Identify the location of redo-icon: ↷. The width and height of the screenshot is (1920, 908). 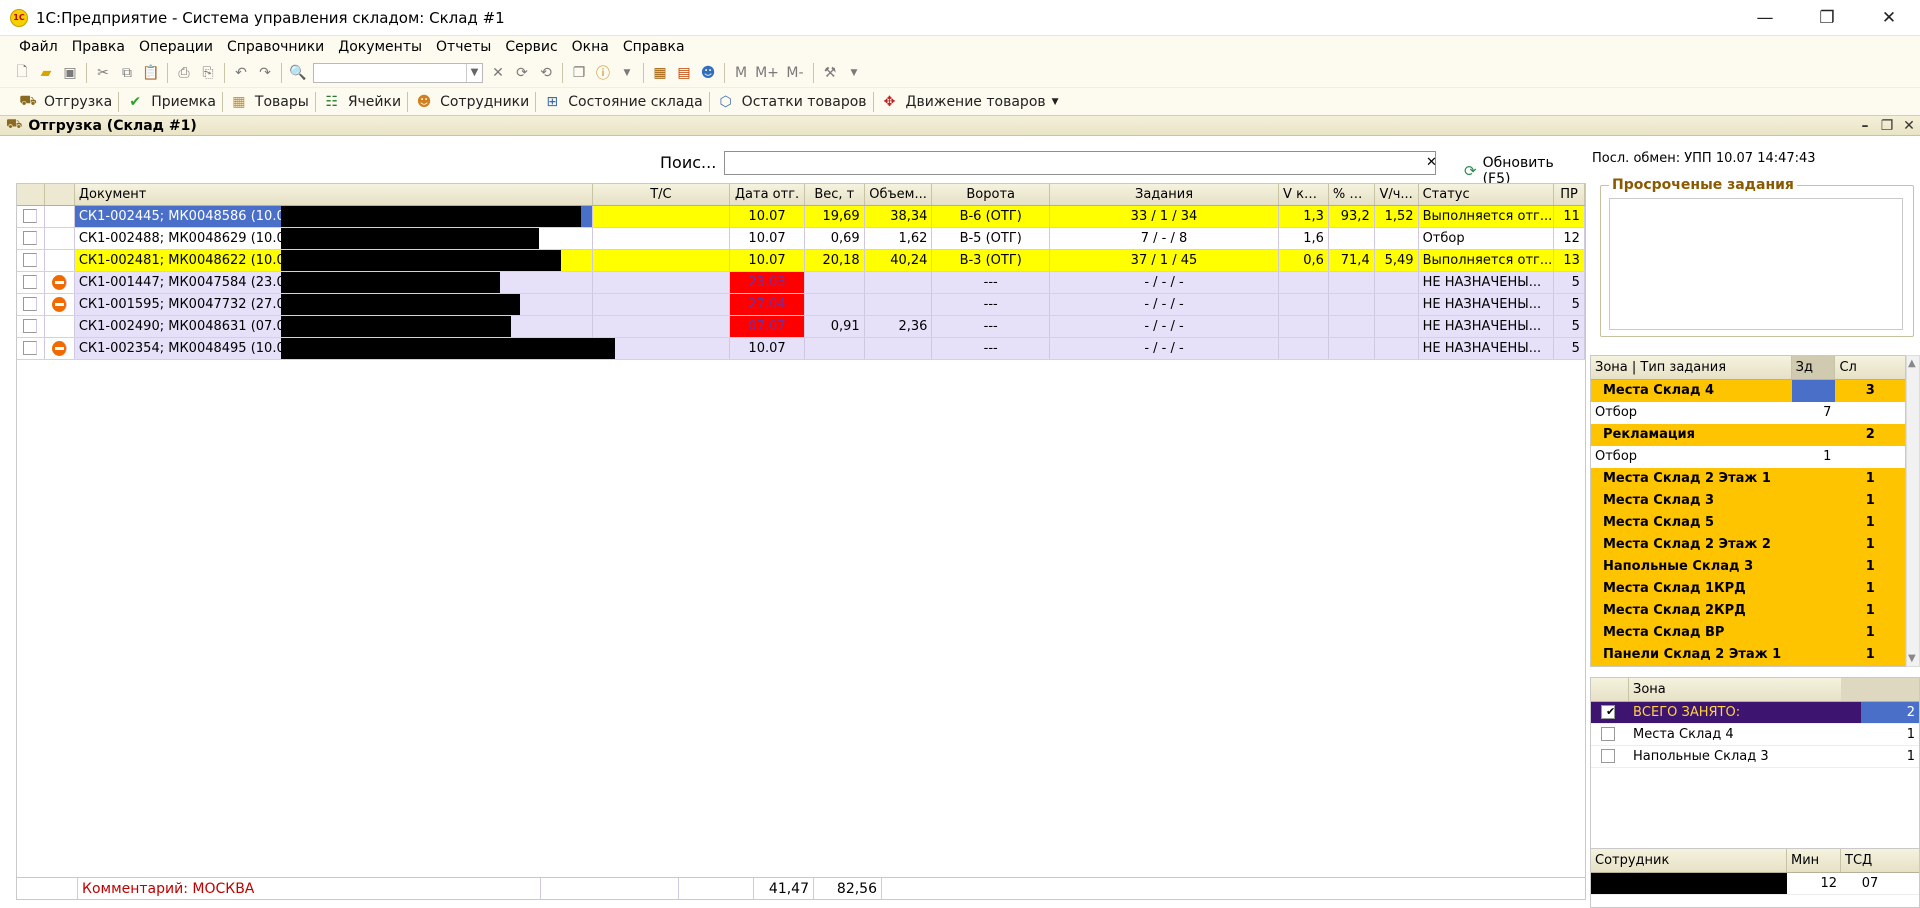
(265, 73).